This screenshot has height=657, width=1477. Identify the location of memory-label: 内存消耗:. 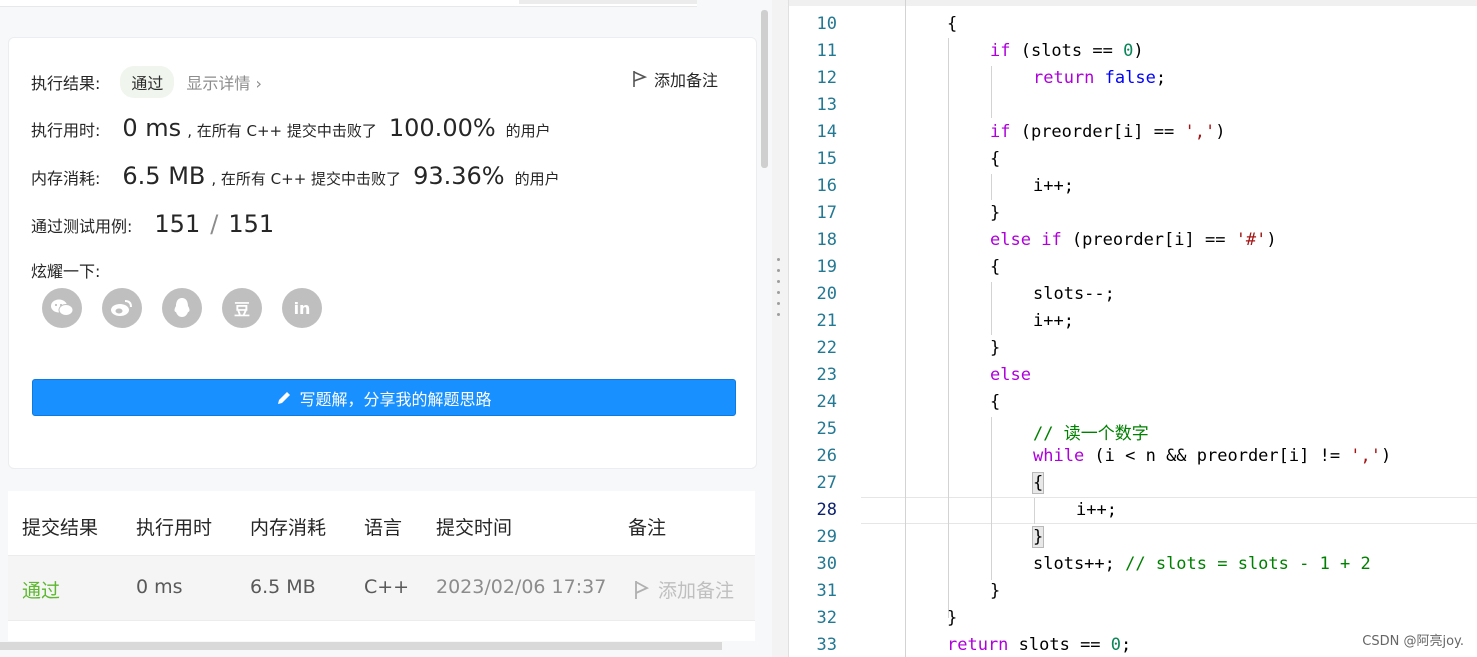
(66, 178).